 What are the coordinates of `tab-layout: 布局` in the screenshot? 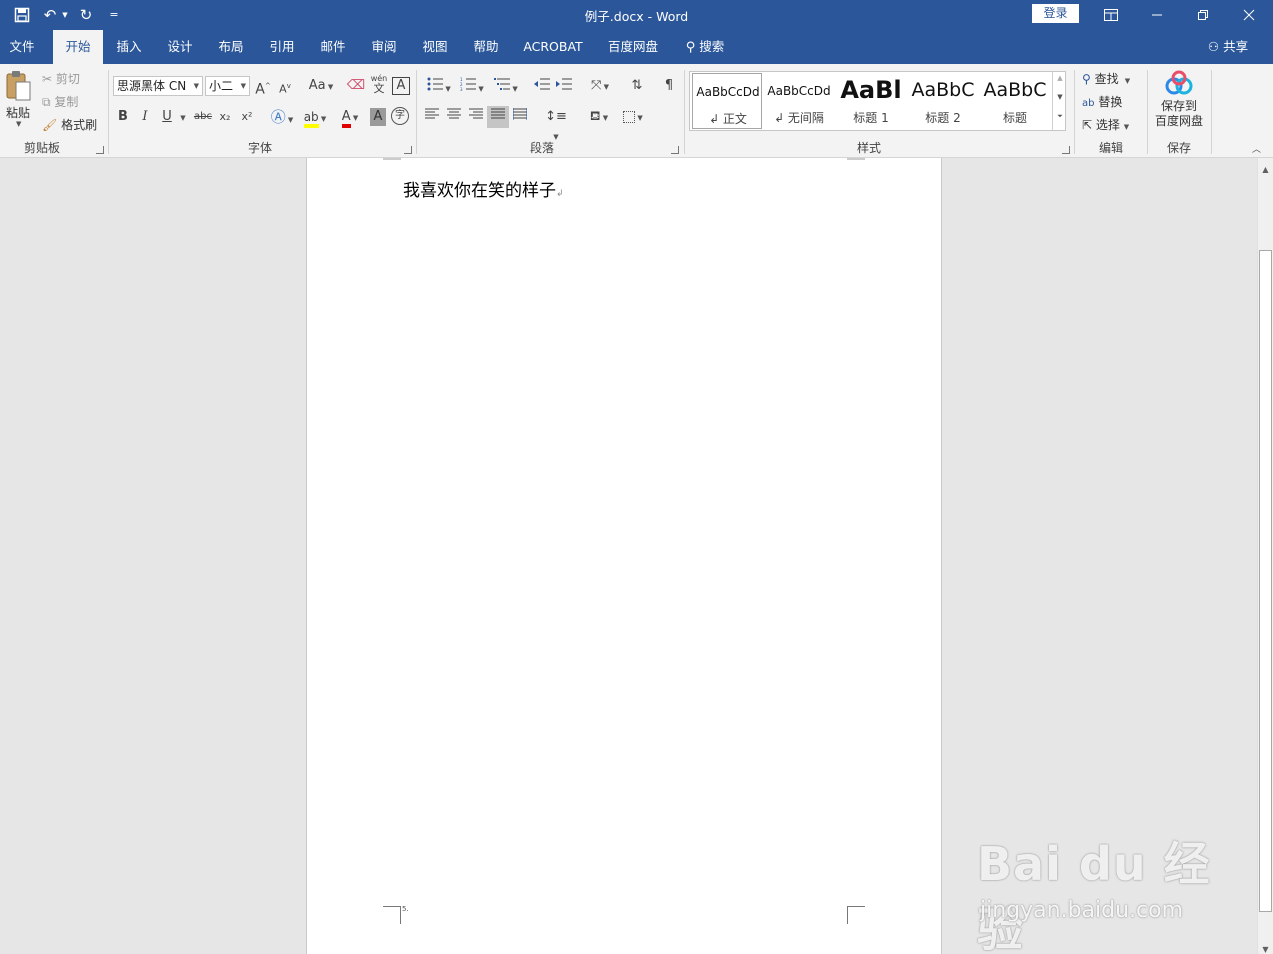 It's located at (231, 47).